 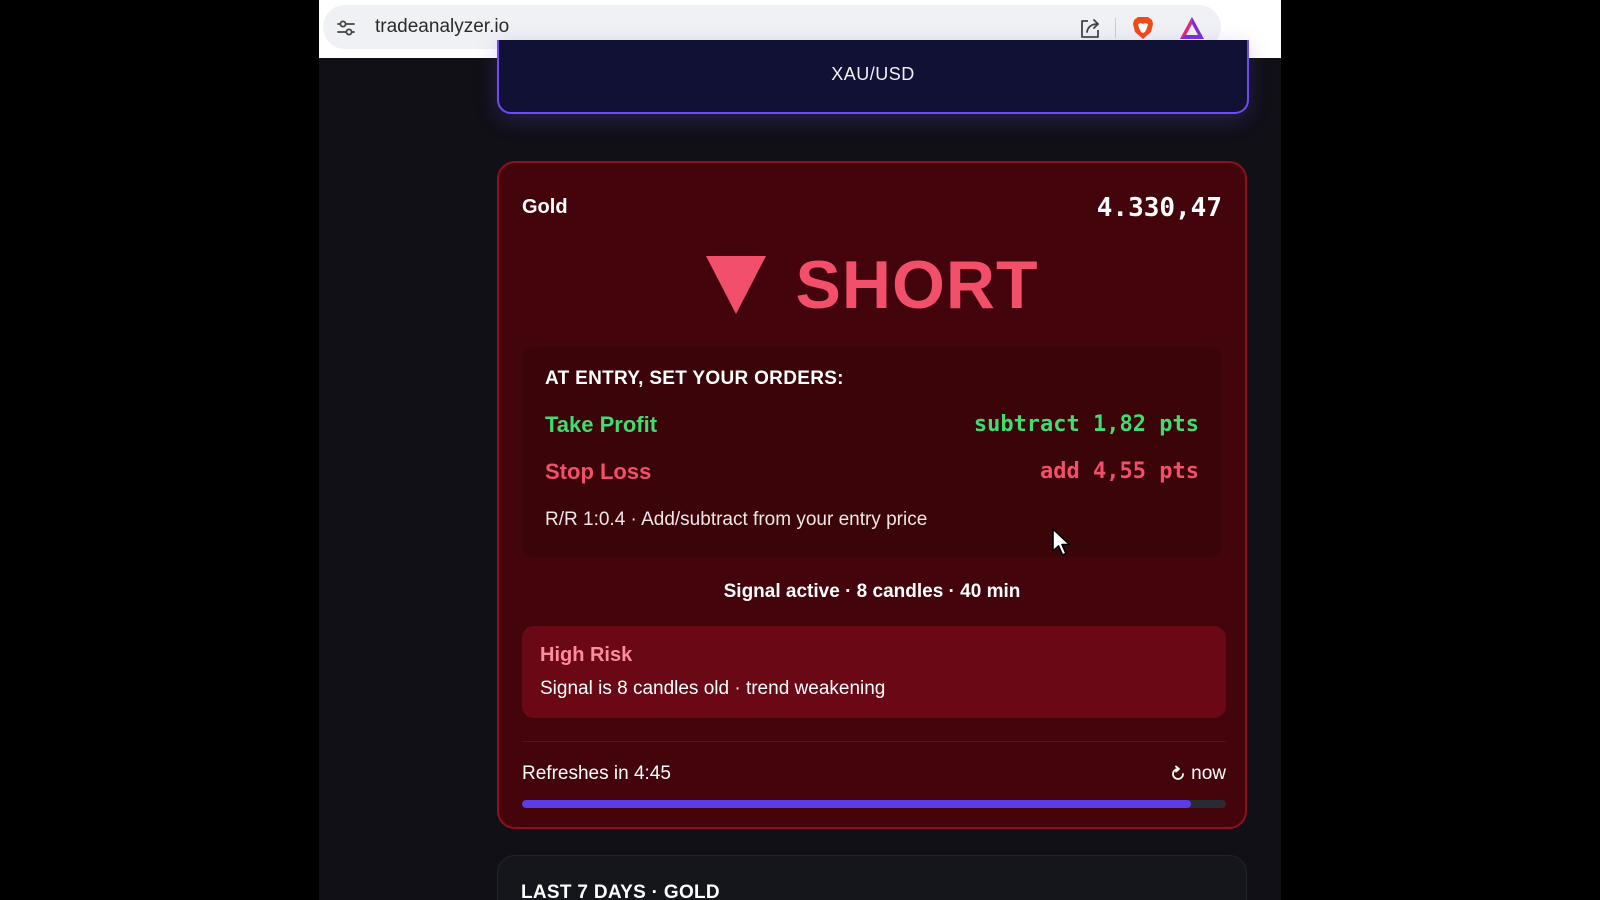 What do you see at coordinates (1115, 28) in the screenshot?
I see `toolbar-divider` at bounding box center [1115, 28].